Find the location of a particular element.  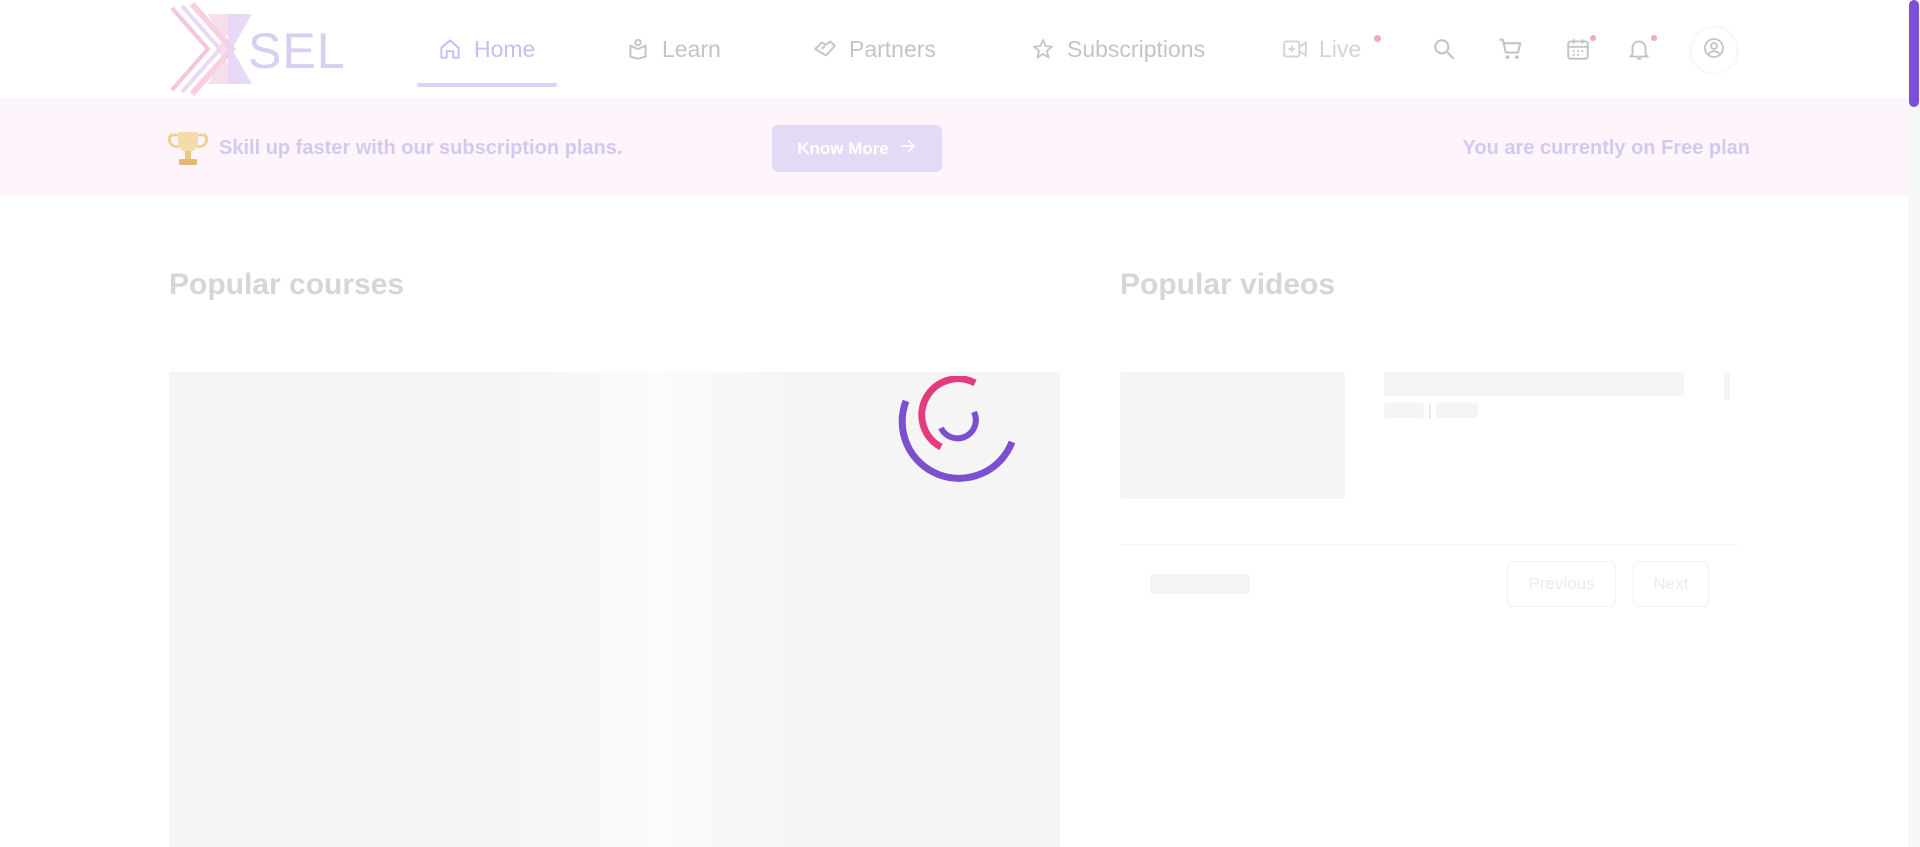

video-action-skeleton is located at coordinates (1727, 386).